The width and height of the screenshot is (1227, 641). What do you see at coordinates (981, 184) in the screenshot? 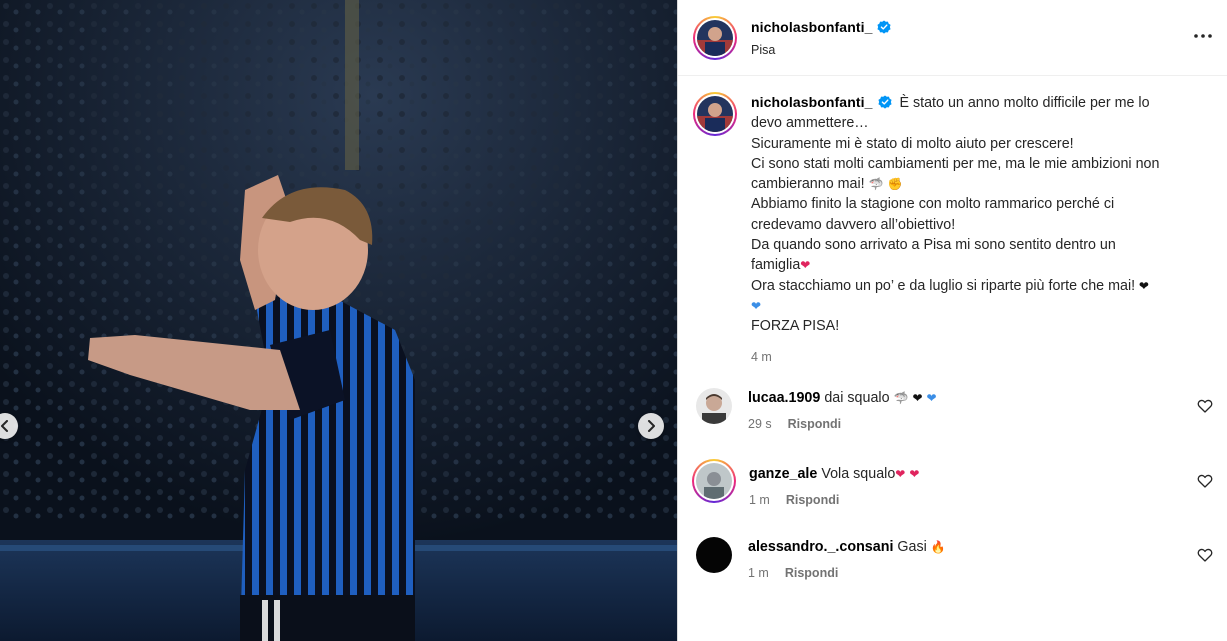
I see `caption-text-line-4: cambieranno mai! 🦈 ✊` at bounding box center [981, 184].